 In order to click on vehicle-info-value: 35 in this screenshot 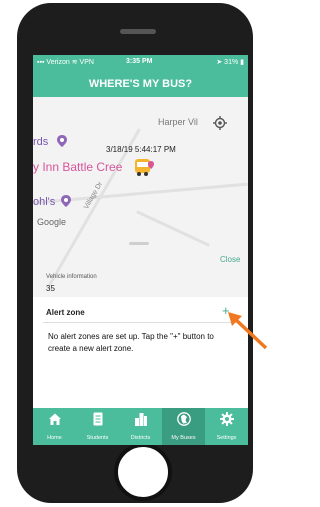, I will do `click(50, 288)`.